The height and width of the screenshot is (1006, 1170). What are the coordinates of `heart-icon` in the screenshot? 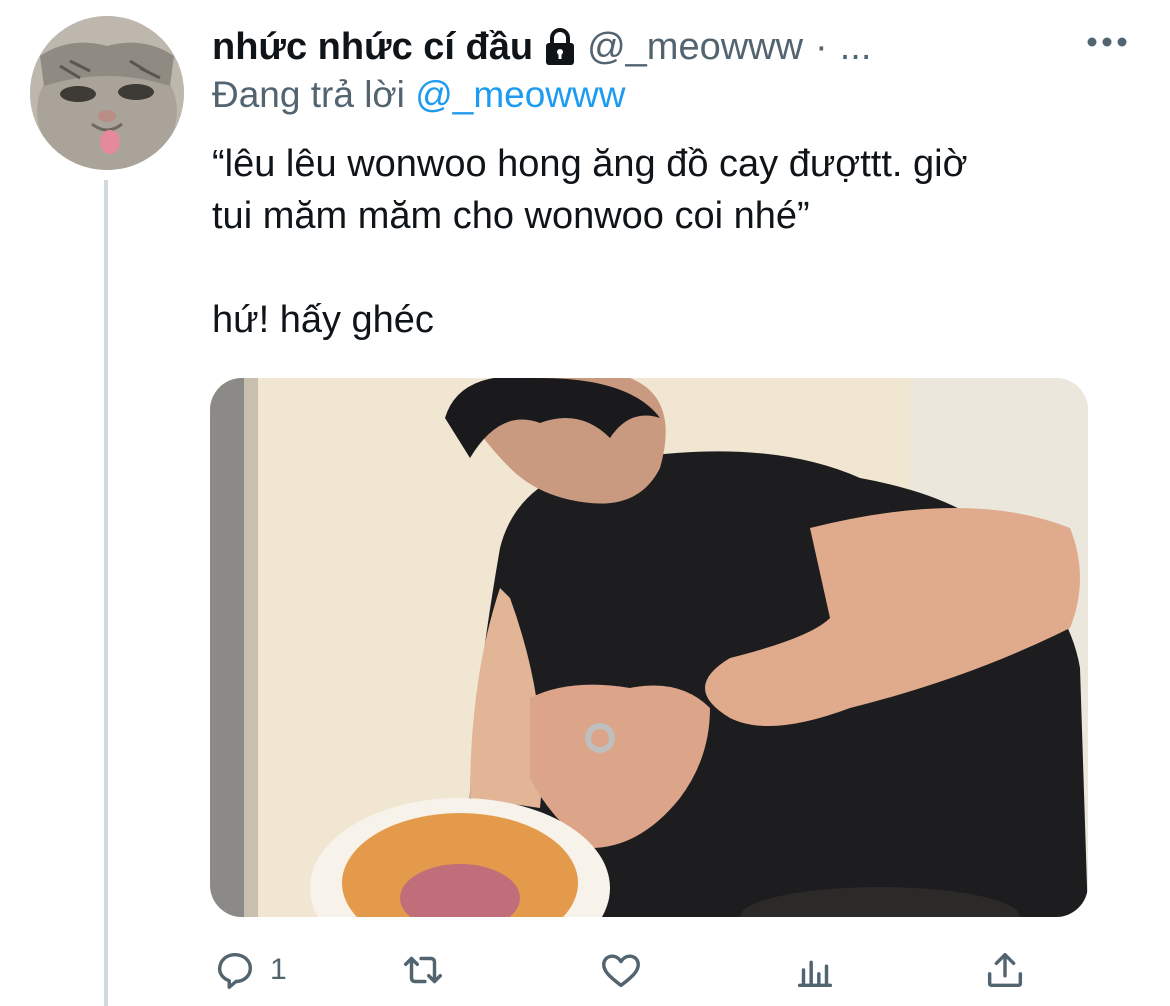 It's located at (621, 971).